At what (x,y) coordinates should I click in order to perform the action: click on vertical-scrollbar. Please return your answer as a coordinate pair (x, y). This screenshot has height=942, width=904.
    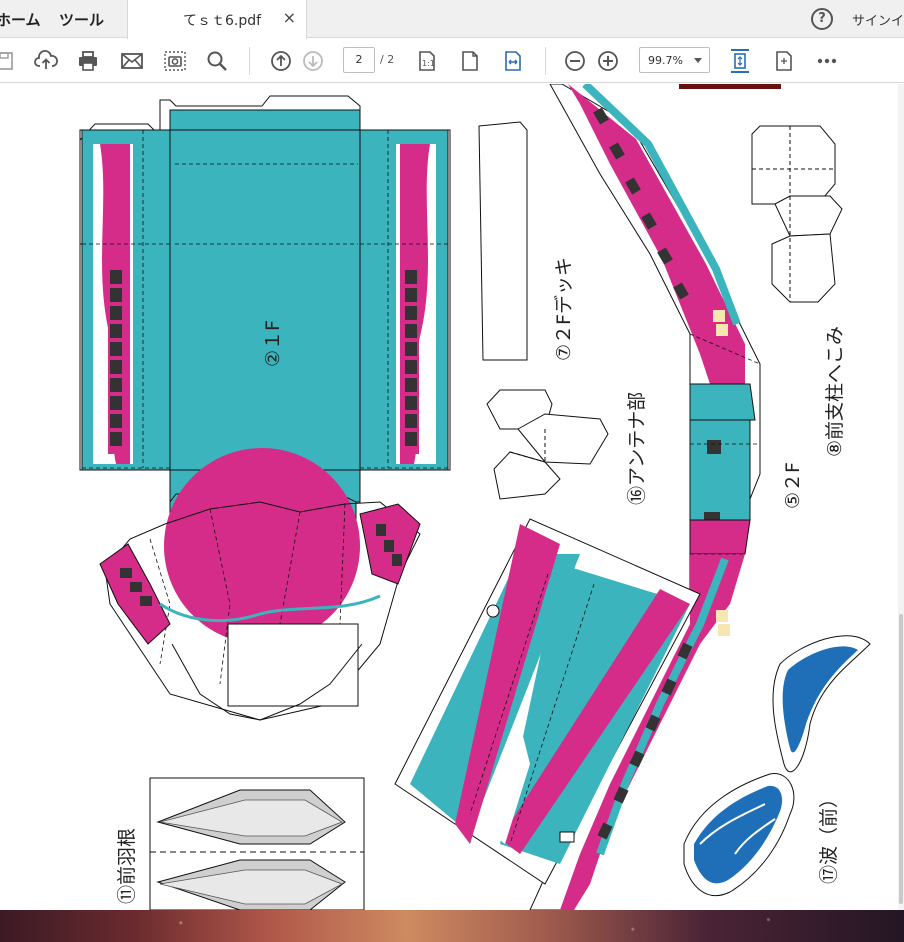
    Looking at the image, I should click on (901, 497).